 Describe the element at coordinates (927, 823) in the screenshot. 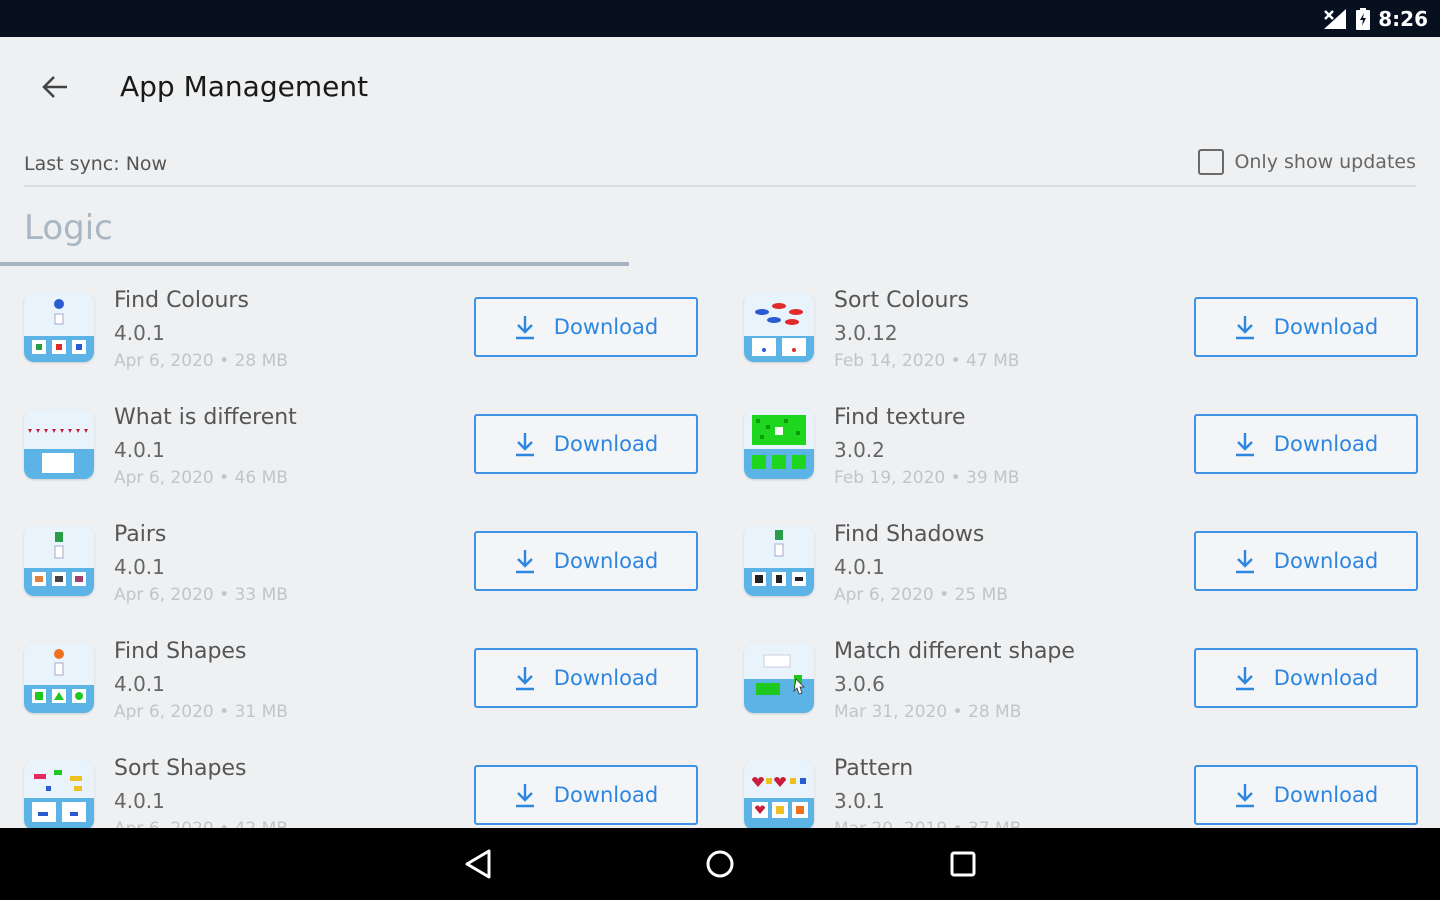

I see `app-meta: Mar 20, 2019 • 37 MB` at that location.